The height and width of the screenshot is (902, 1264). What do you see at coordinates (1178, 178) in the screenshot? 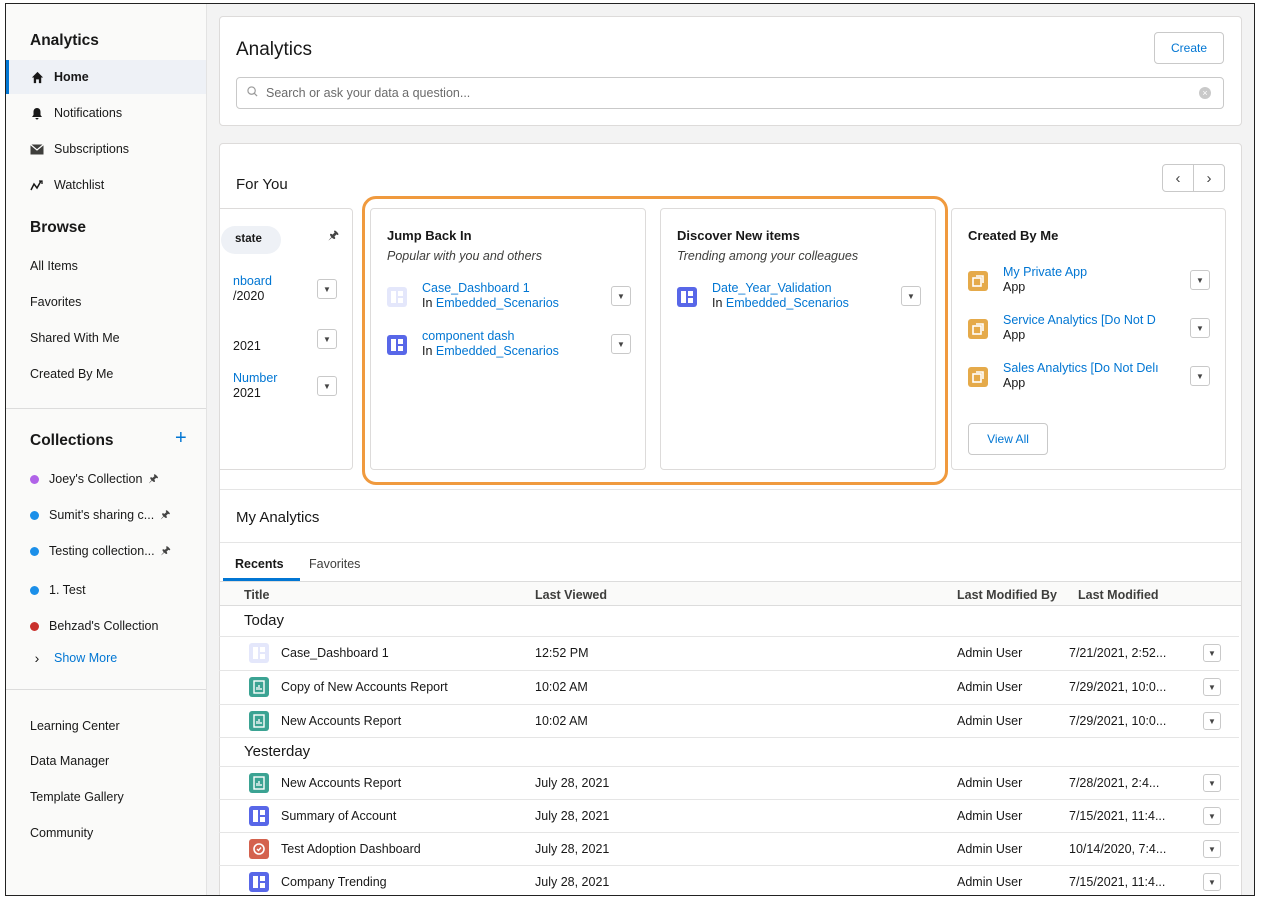
I see `carousel-prev-button: ‹` at bounding box center [1178, 178].